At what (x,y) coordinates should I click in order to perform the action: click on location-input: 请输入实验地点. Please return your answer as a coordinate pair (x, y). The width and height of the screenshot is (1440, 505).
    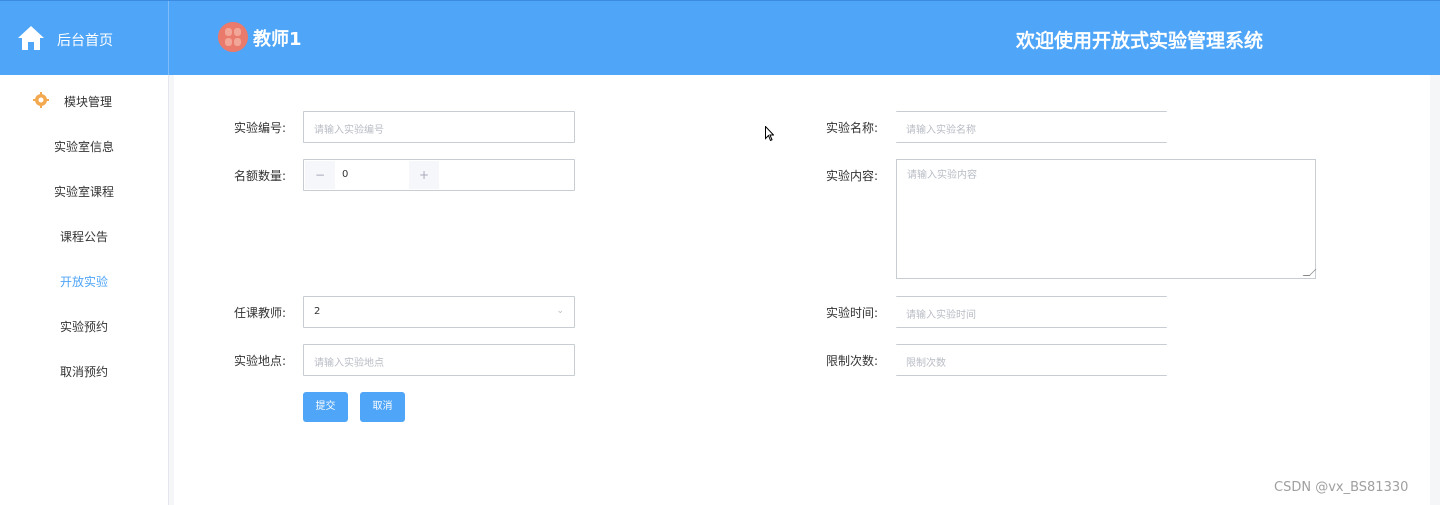
    Looking at the image, I should click on (439, 360).